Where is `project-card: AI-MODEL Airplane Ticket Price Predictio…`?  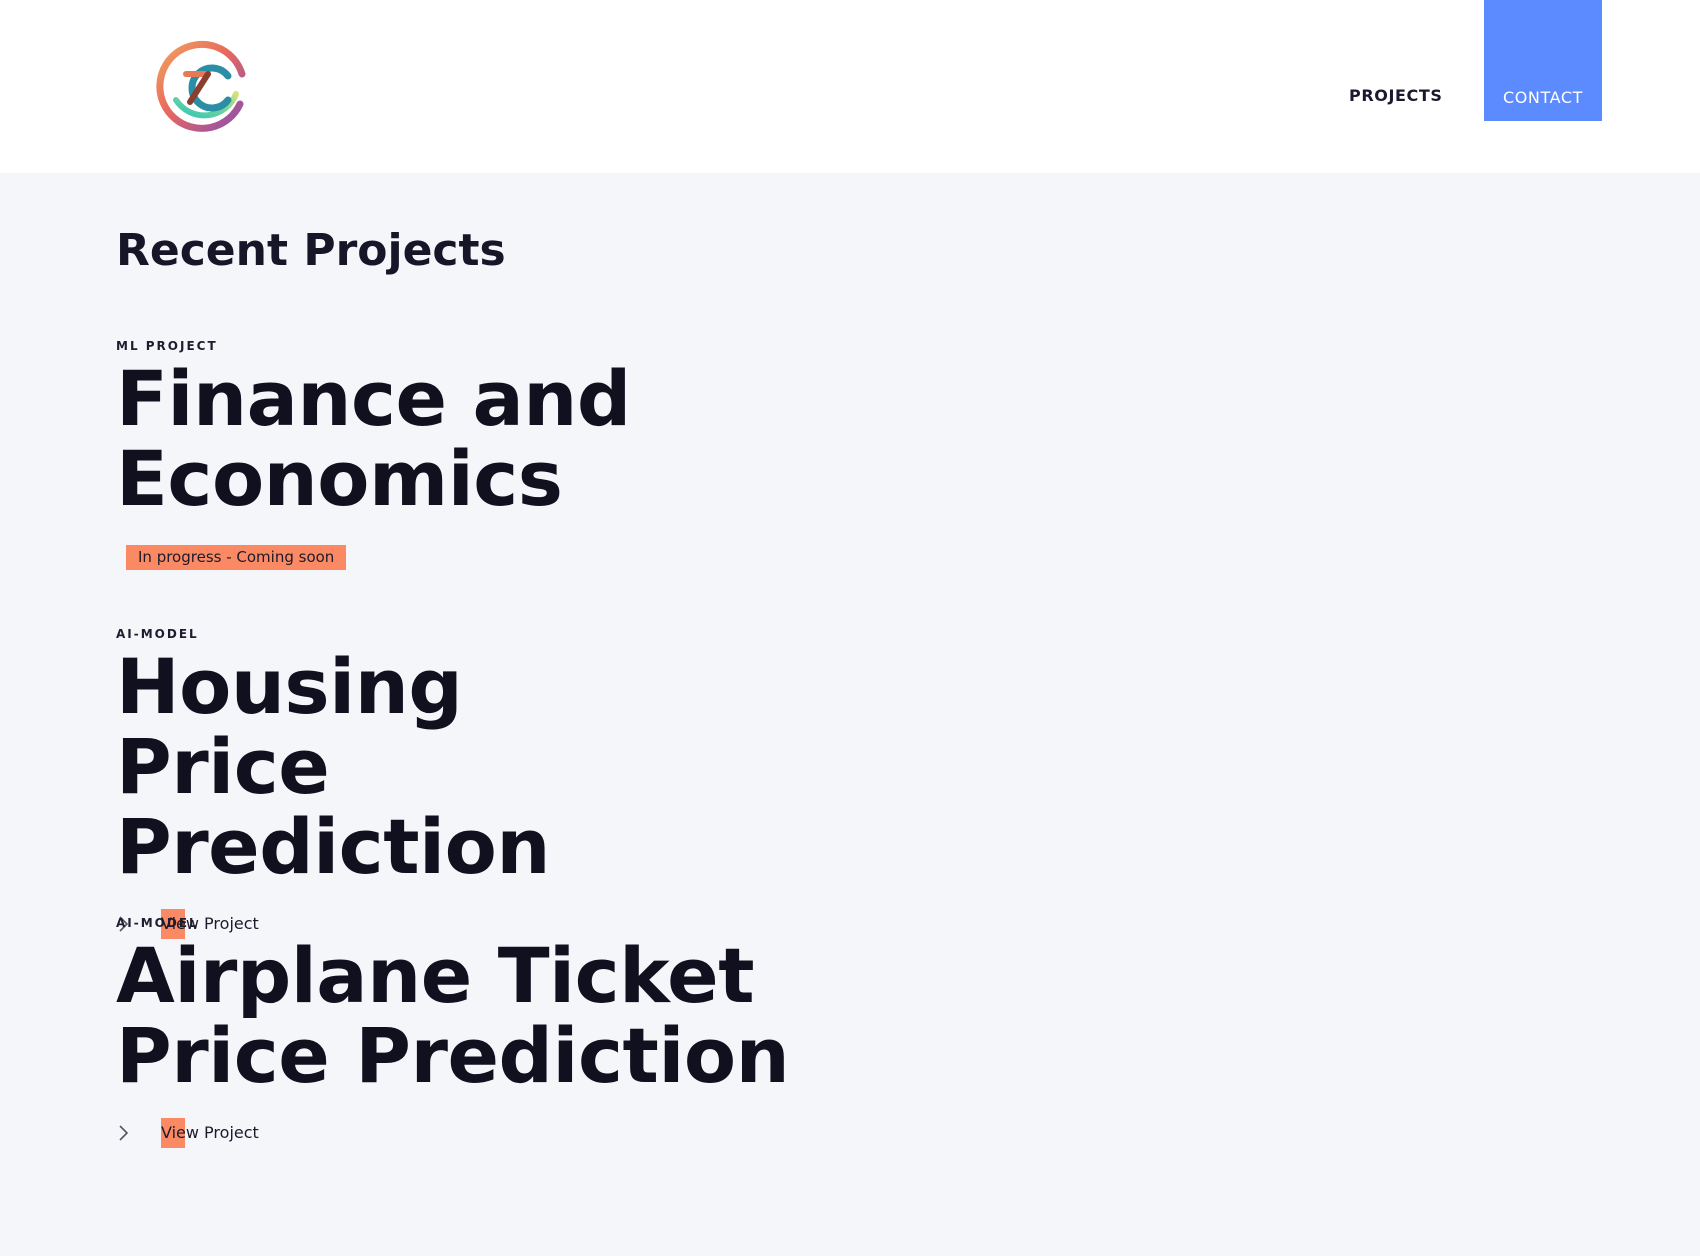
project-card: AI-MODEL Airplane Ticket Price Predictio… is located at coordinates (516, 1032).